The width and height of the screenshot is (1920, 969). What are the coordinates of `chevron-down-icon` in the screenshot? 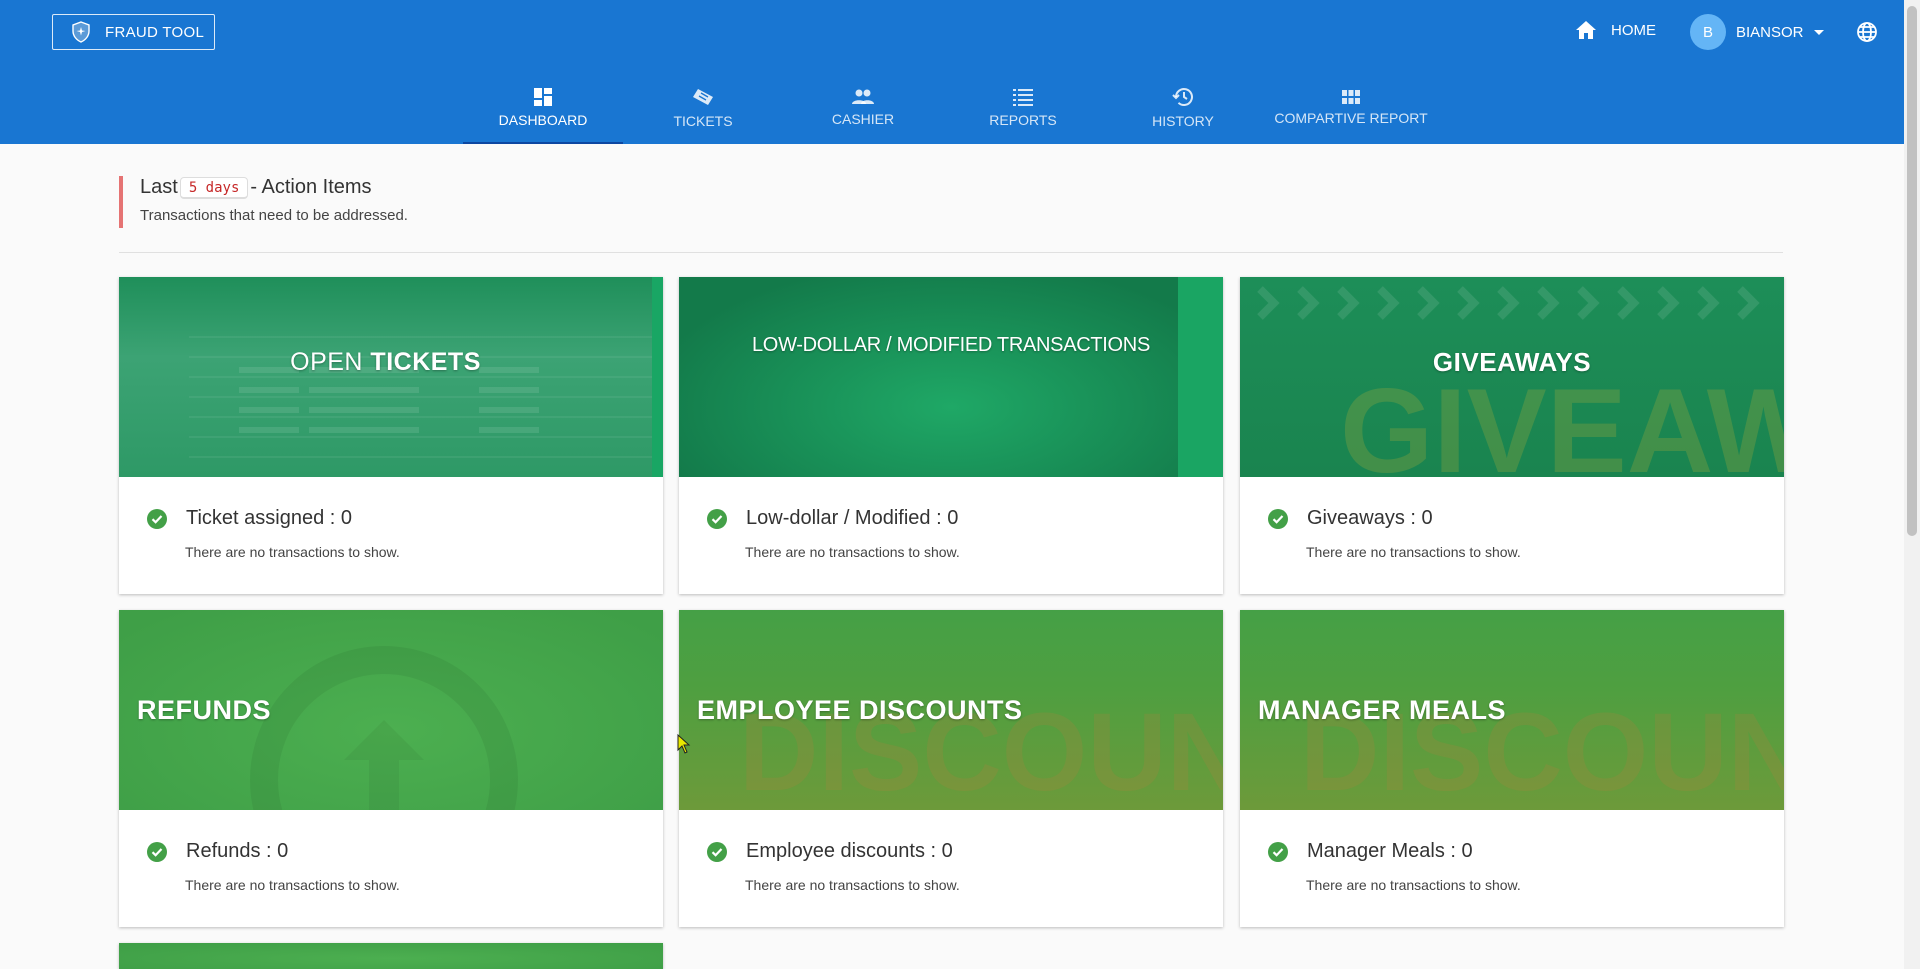 It's located at (1818, 32).